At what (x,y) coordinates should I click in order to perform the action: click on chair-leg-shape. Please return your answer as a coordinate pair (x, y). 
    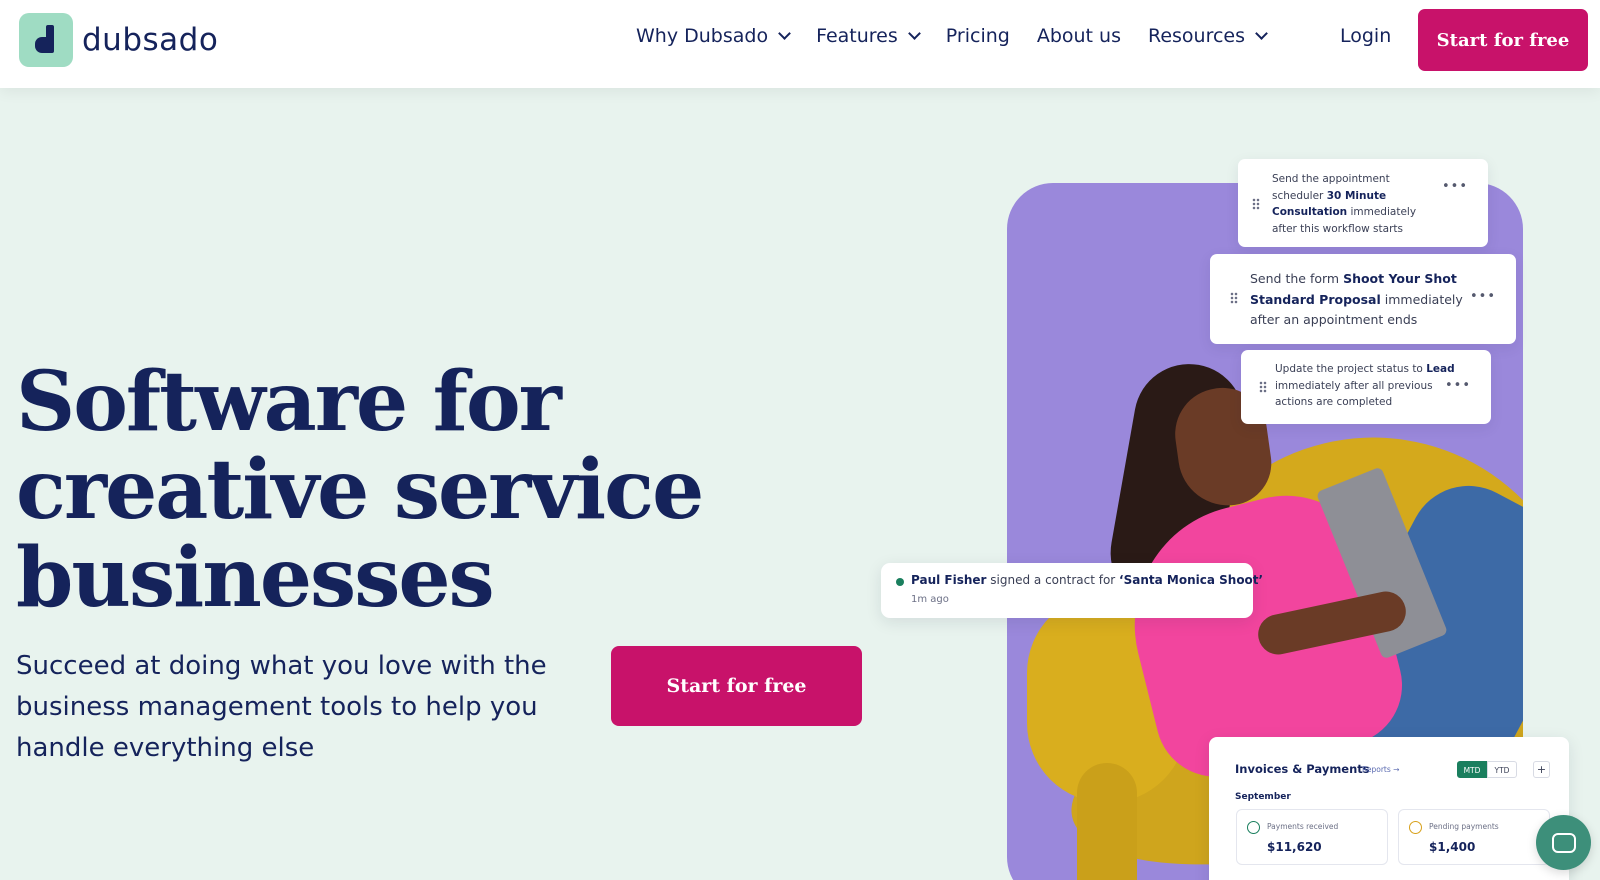
    Looking at the image, I should click on (1107, 821).